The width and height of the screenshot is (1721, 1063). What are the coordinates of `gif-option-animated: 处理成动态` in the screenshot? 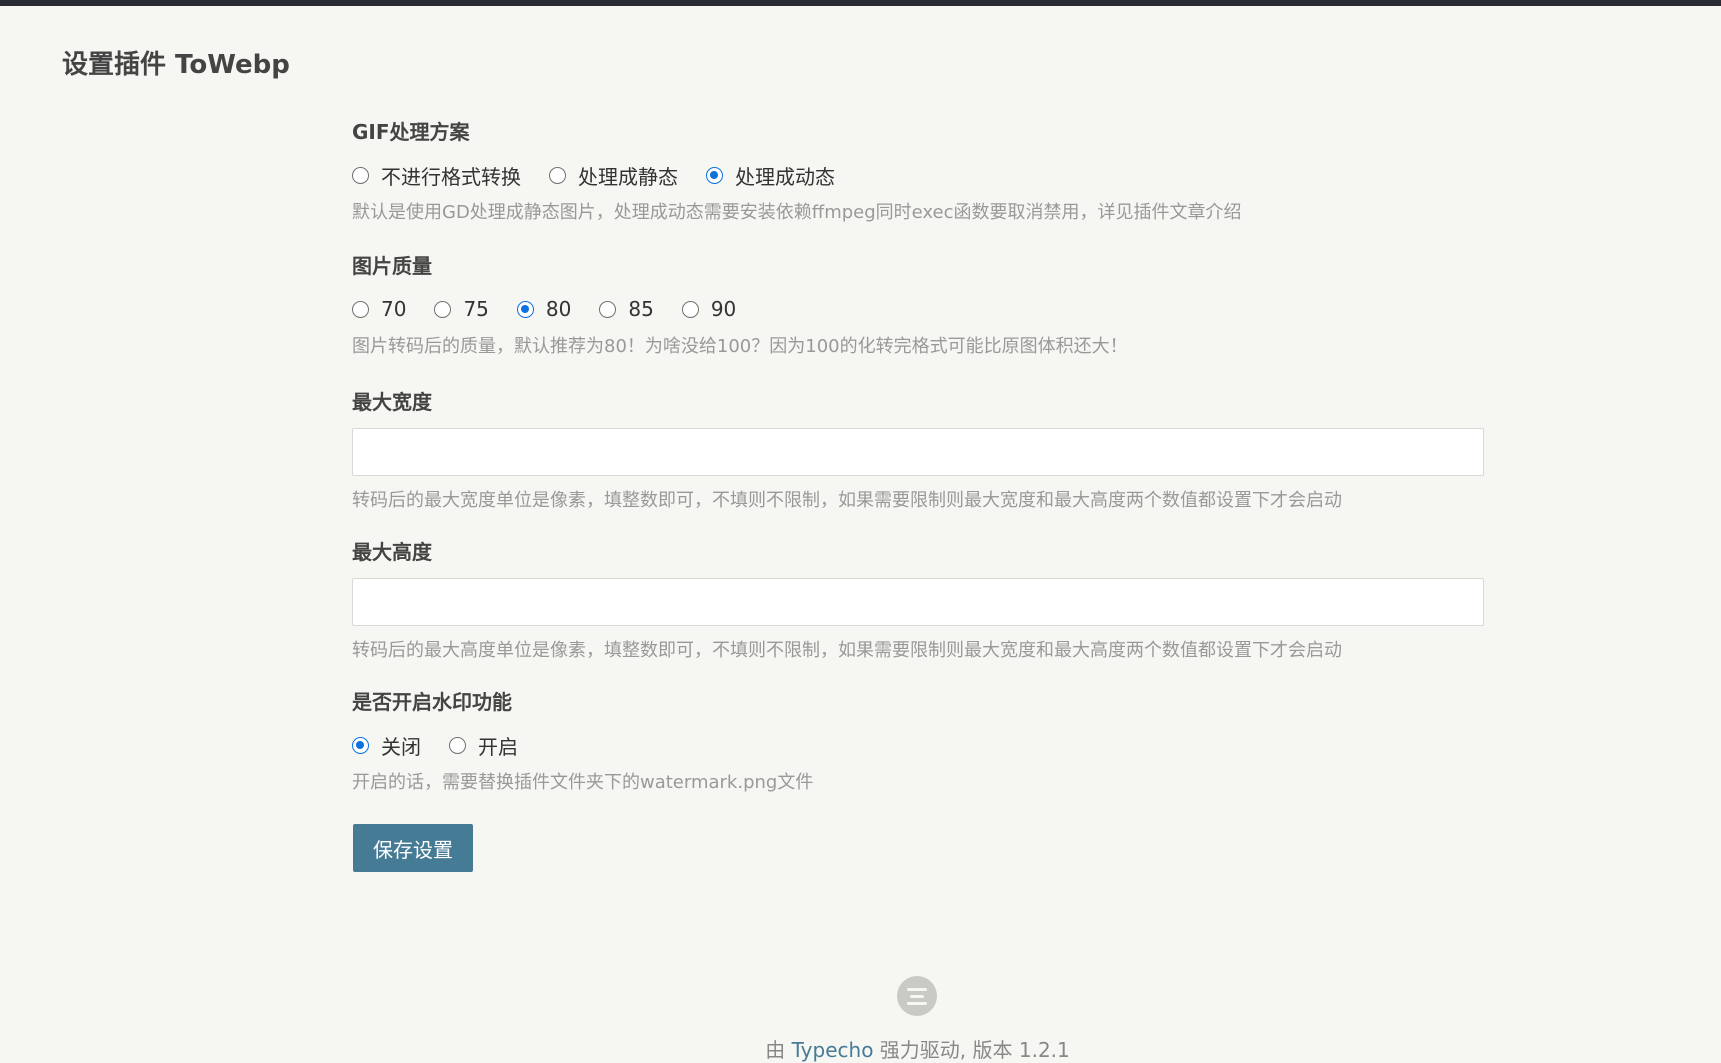 It's located at (770, 175).